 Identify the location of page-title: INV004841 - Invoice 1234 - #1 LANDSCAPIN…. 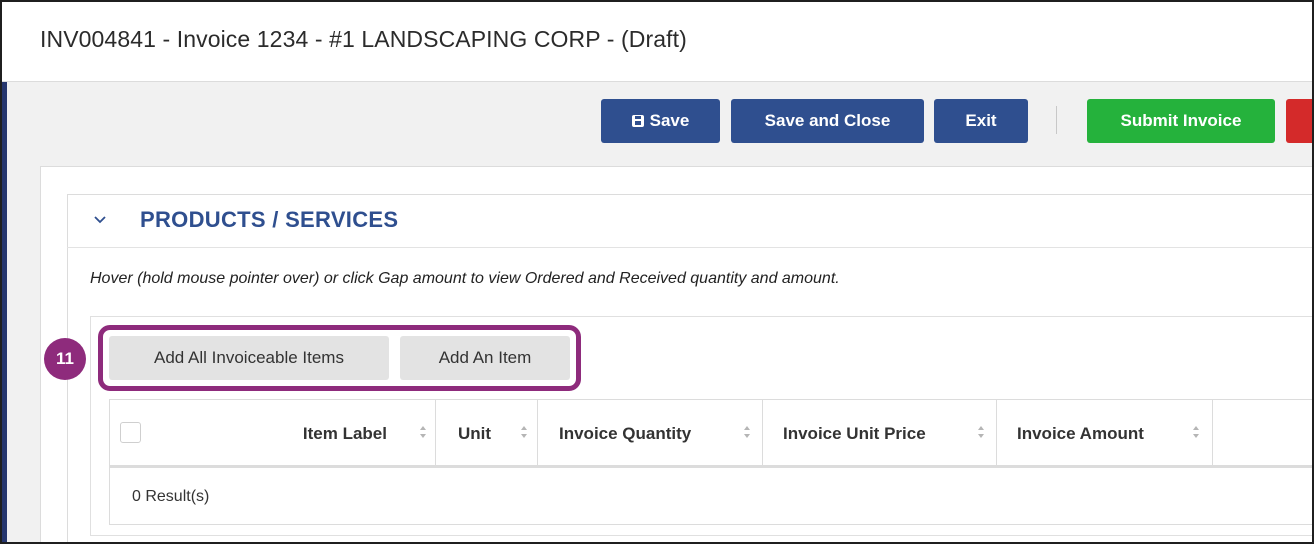
(363, 39).